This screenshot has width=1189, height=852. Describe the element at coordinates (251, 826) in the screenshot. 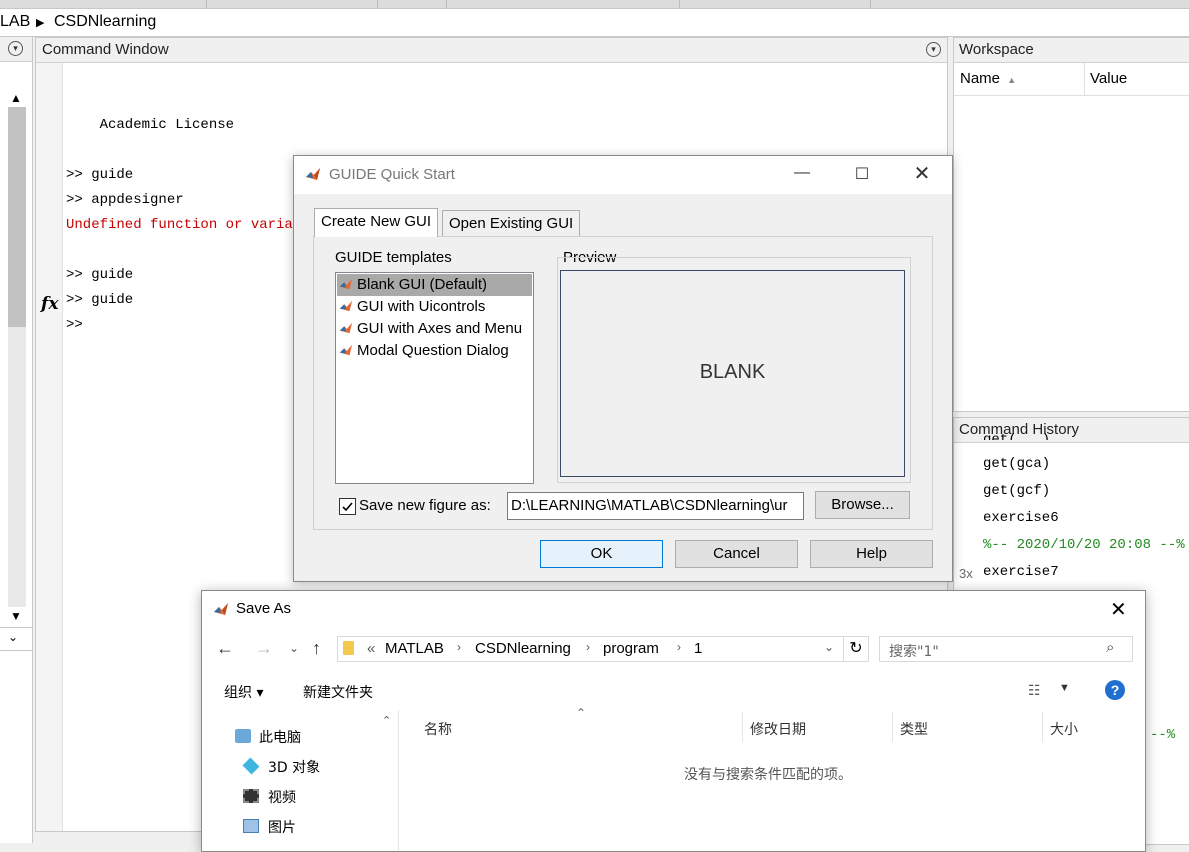

I see `pictures-icon` at that location.